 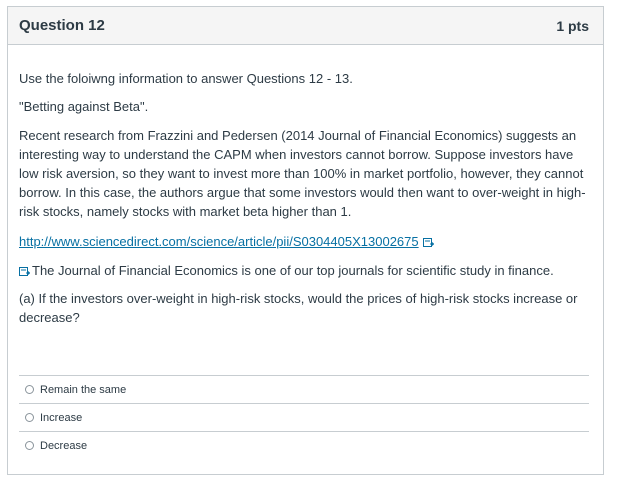 What do you see at coordinates (83, 389) in the screenshot?
I see `answer-label: Remain the same` at bounding box center [83, 389].